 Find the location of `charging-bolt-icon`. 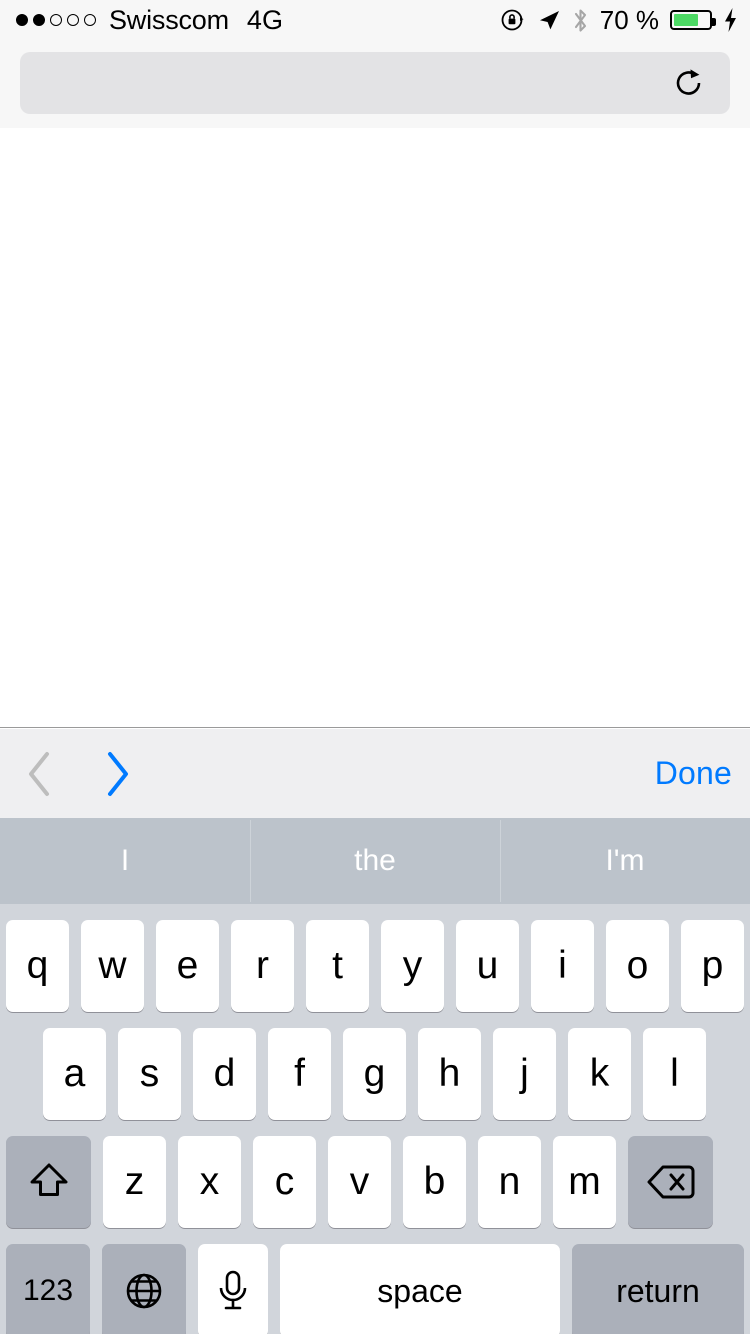

charging-bolt-icon is located at coordinates (730, 20).